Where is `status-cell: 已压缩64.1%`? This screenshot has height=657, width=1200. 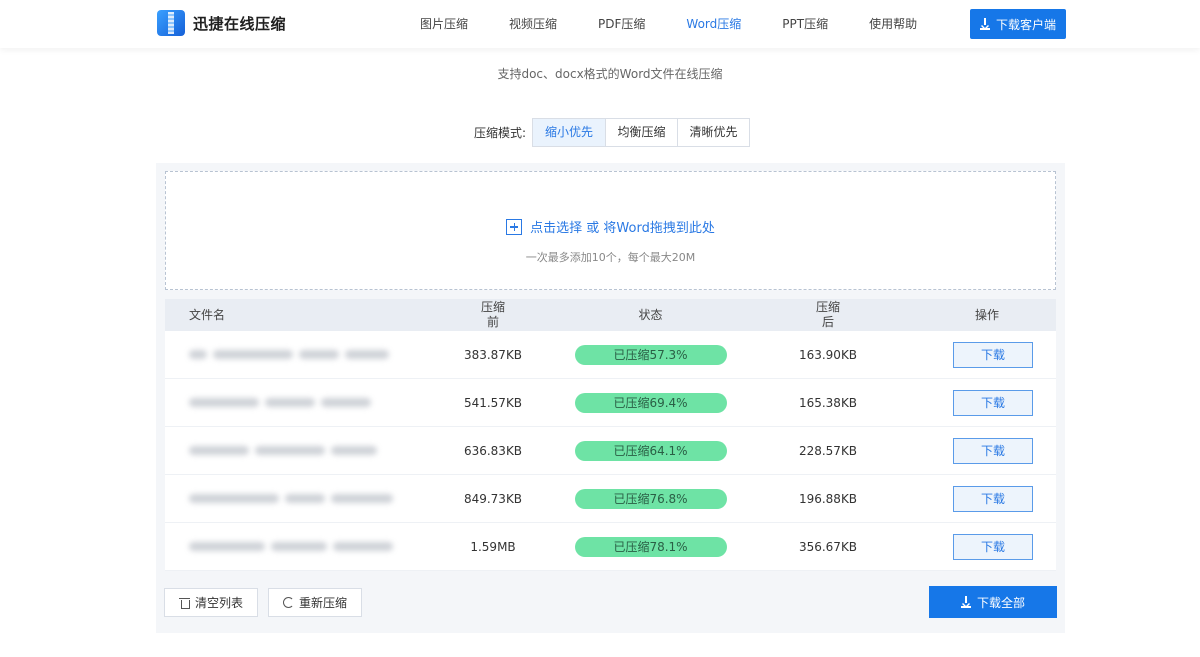 status-cell: 已压缩64.1% is located at coordinates (650, 450).